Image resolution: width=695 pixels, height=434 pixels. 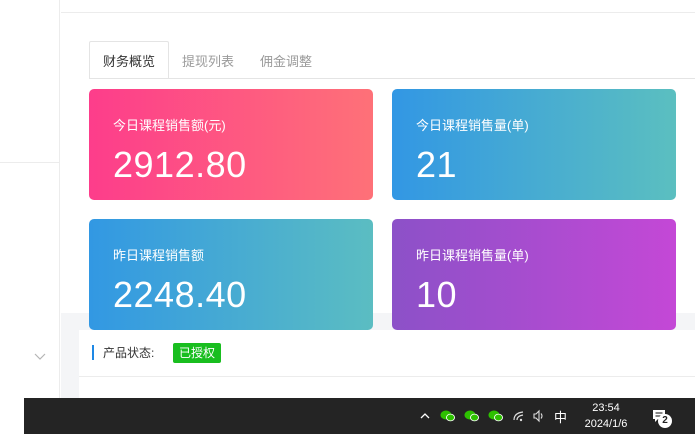 I want to click on product-status-label: 产品状态:, so click(x=129, y=353).